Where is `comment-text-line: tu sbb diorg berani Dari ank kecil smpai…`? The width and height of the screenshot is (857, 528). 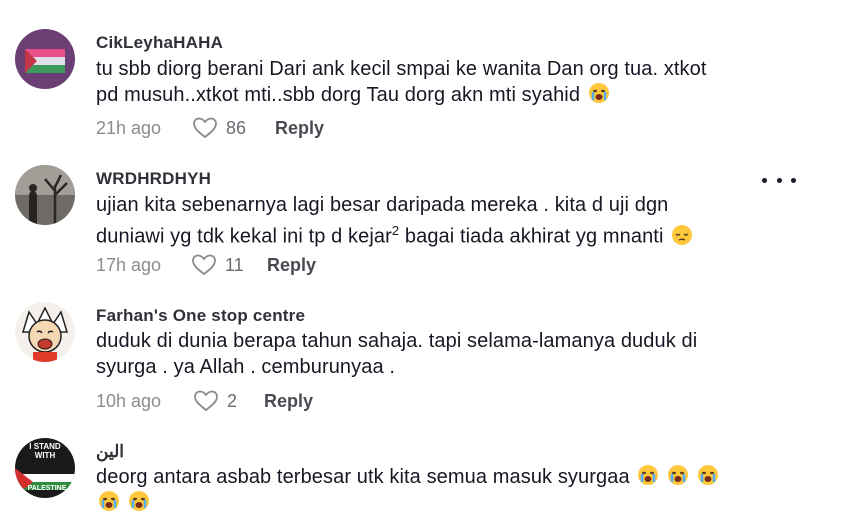
comment-text-line: tu sbb diorg berani Dari ank kecil smpai… is located at coordinates (401, 69).